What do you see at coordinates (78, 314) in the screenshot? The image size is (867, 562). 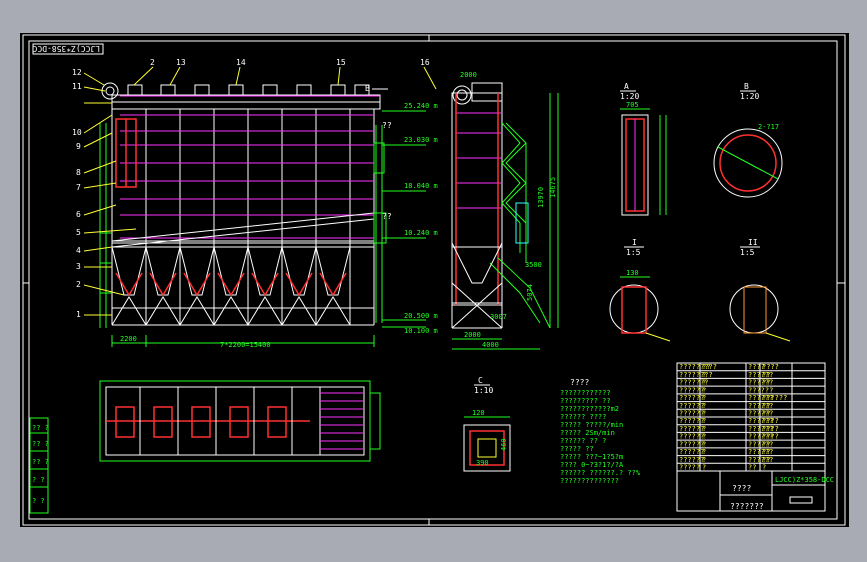 I see `svg-text: 1` at bounding box center [78, 314].